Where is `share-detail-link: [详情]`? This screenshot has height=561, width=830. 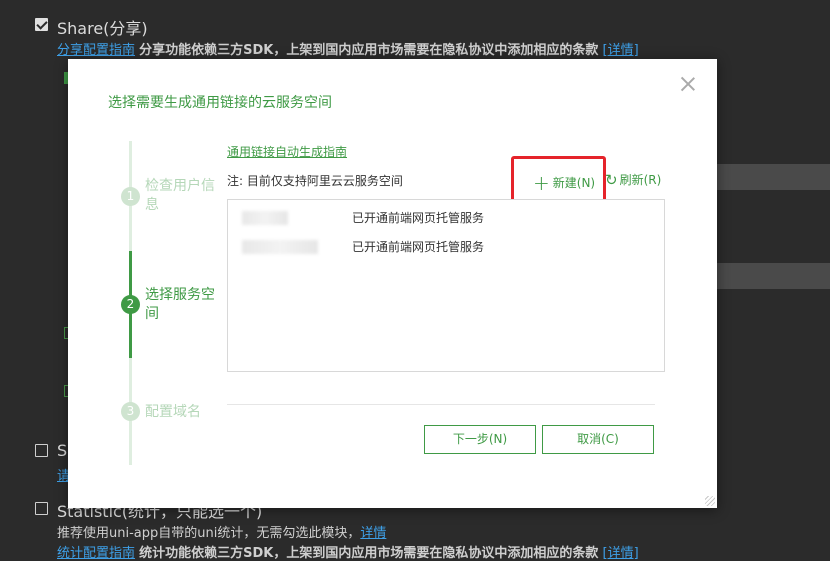
share-detail-link: [详情] is located at coordinates (621, 50).